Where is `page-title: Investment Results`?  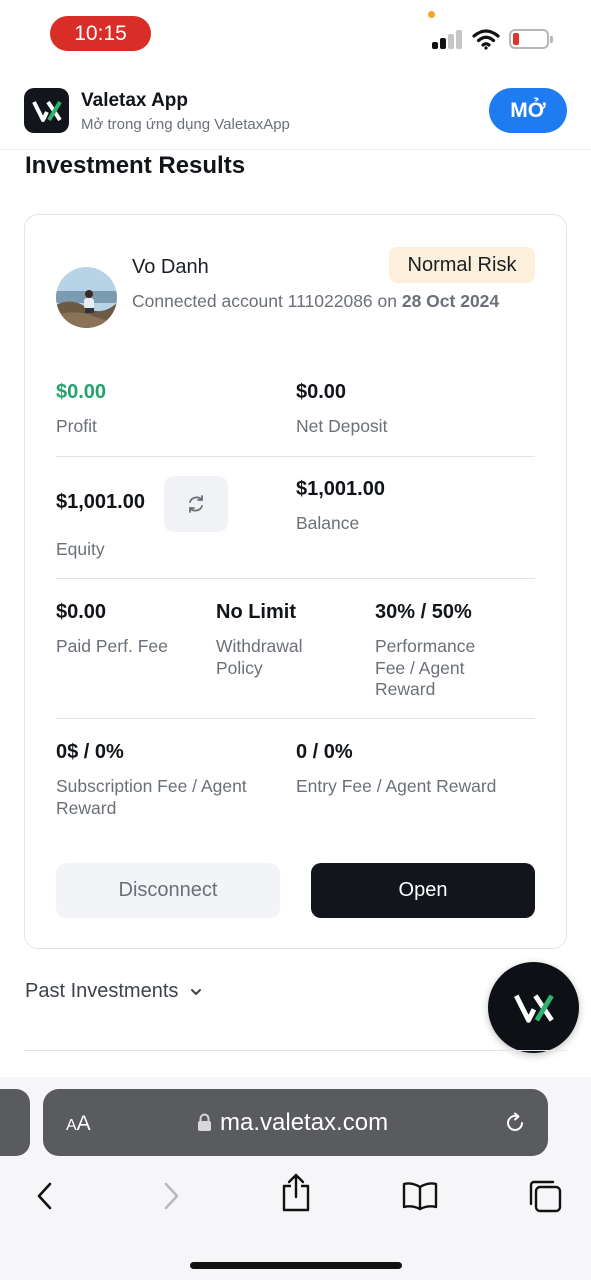
page-title: Investment Results is located at coordinates (135, 165).